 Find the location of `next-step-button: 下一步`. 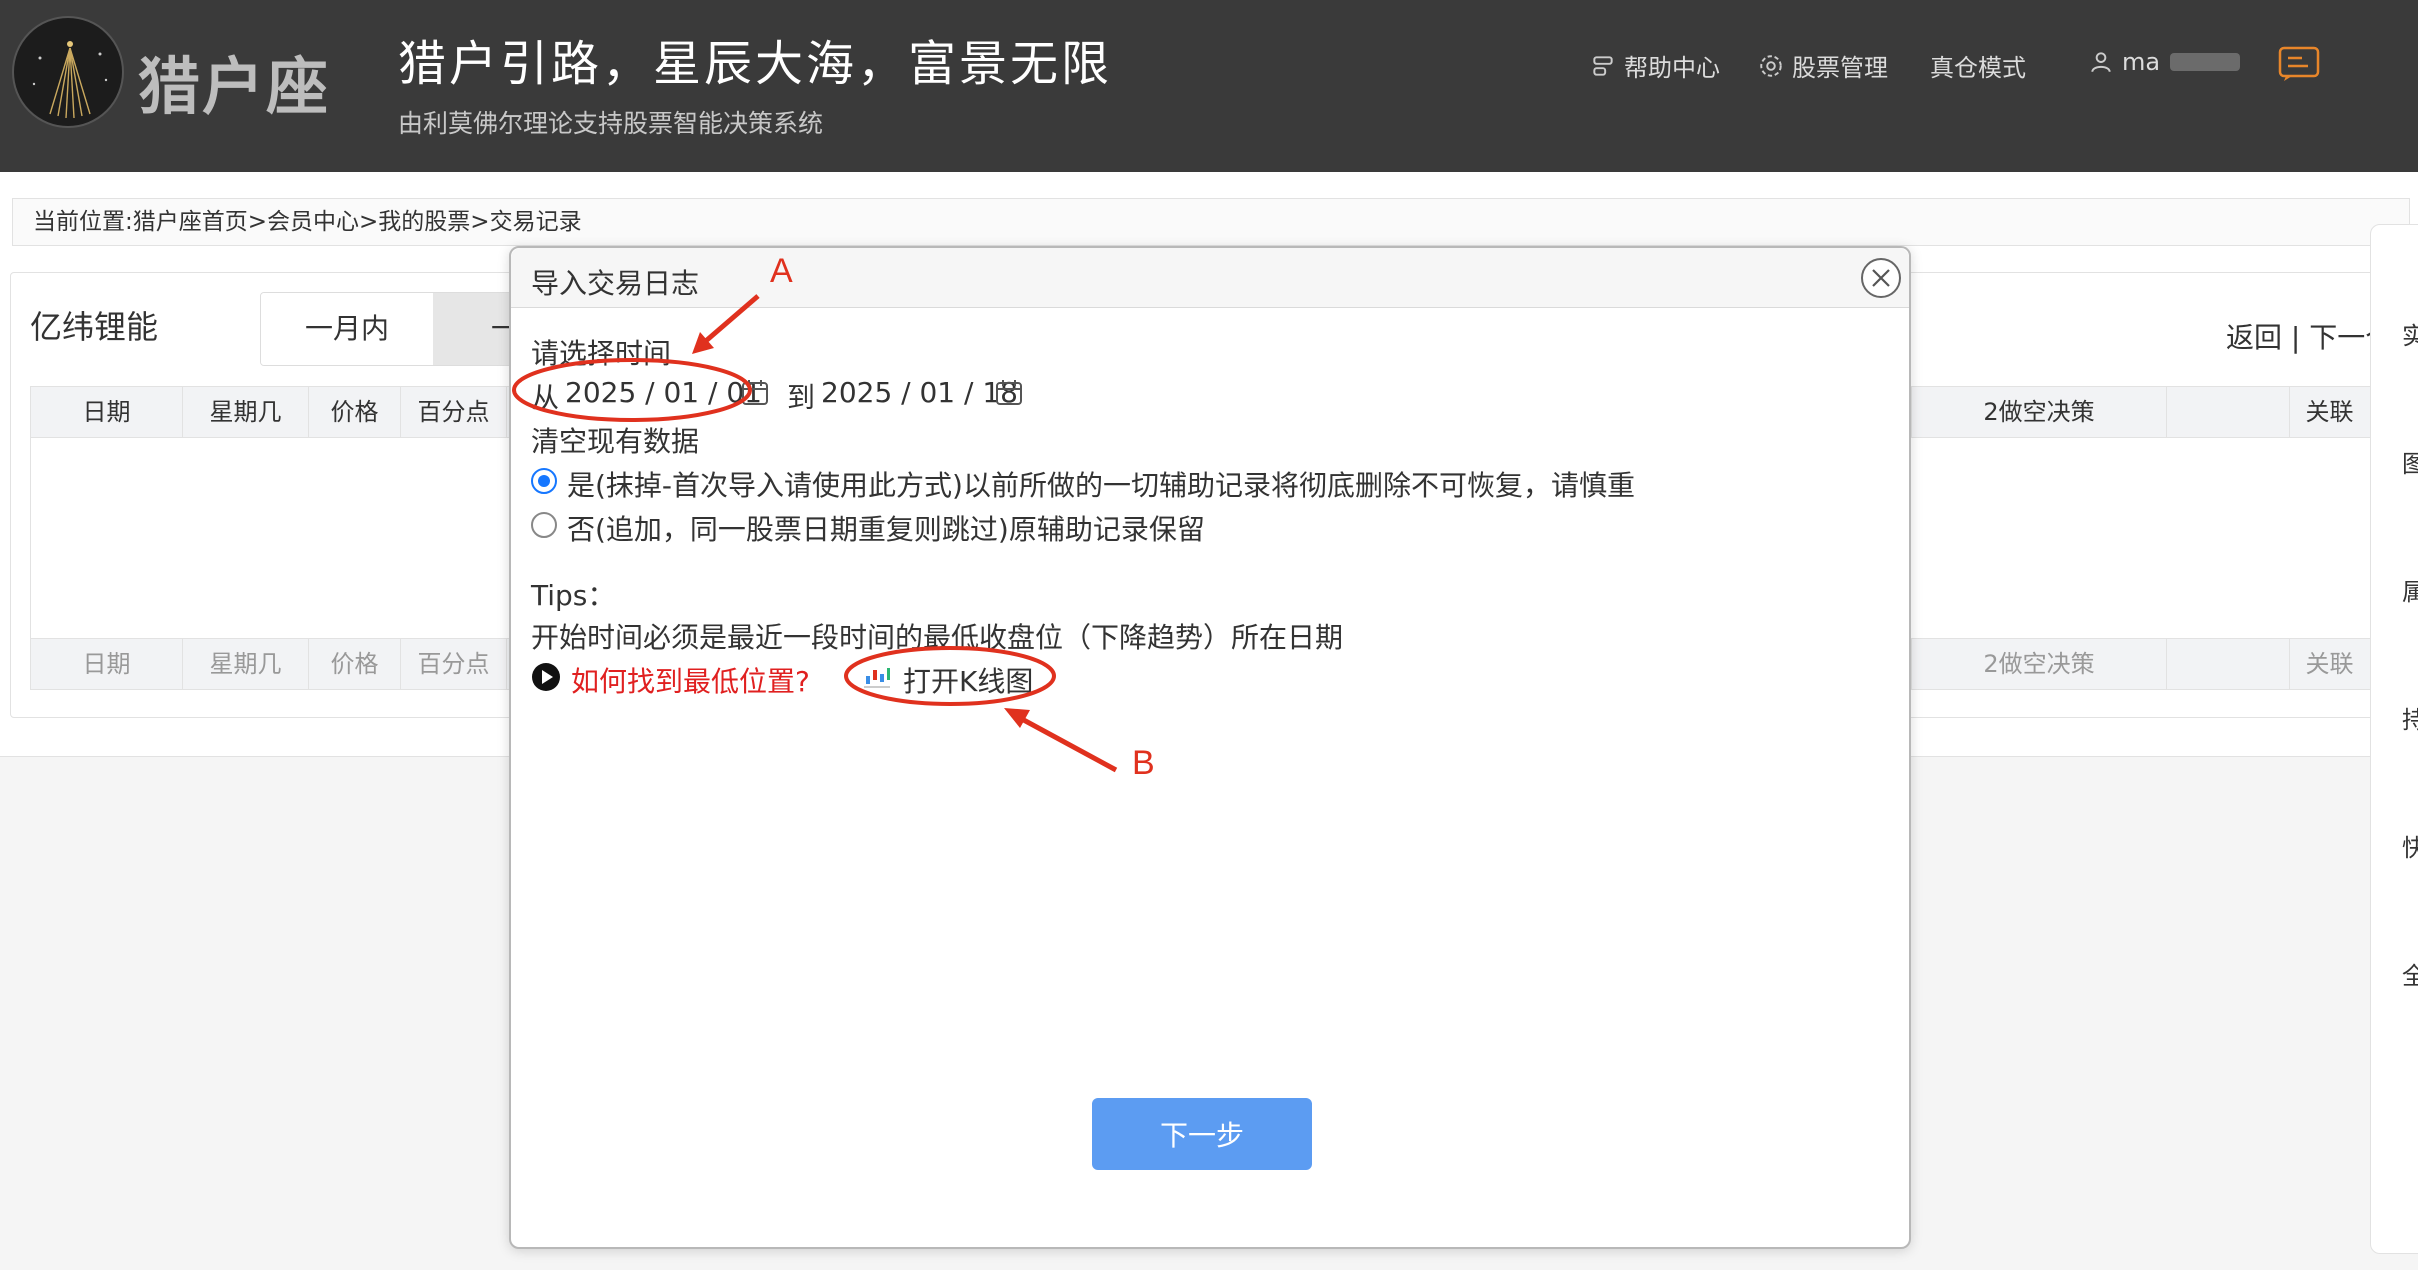

next-step-button: 下一步 is located at coordinates (1202, 1134).